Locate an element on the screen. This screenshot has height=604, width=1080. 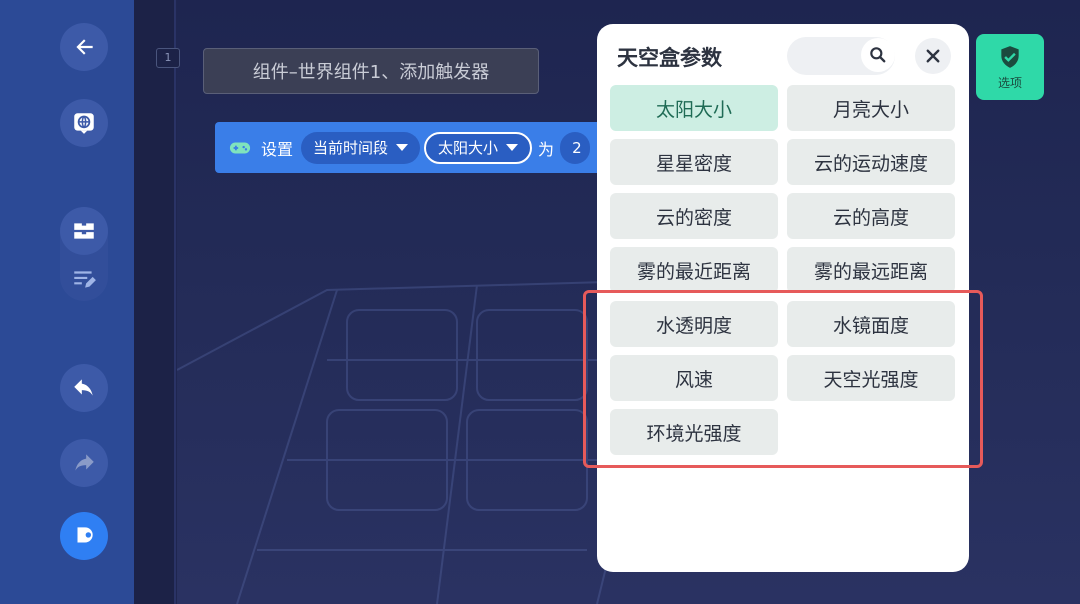
highlight-annotation-box is located at coordinates (783, 379).